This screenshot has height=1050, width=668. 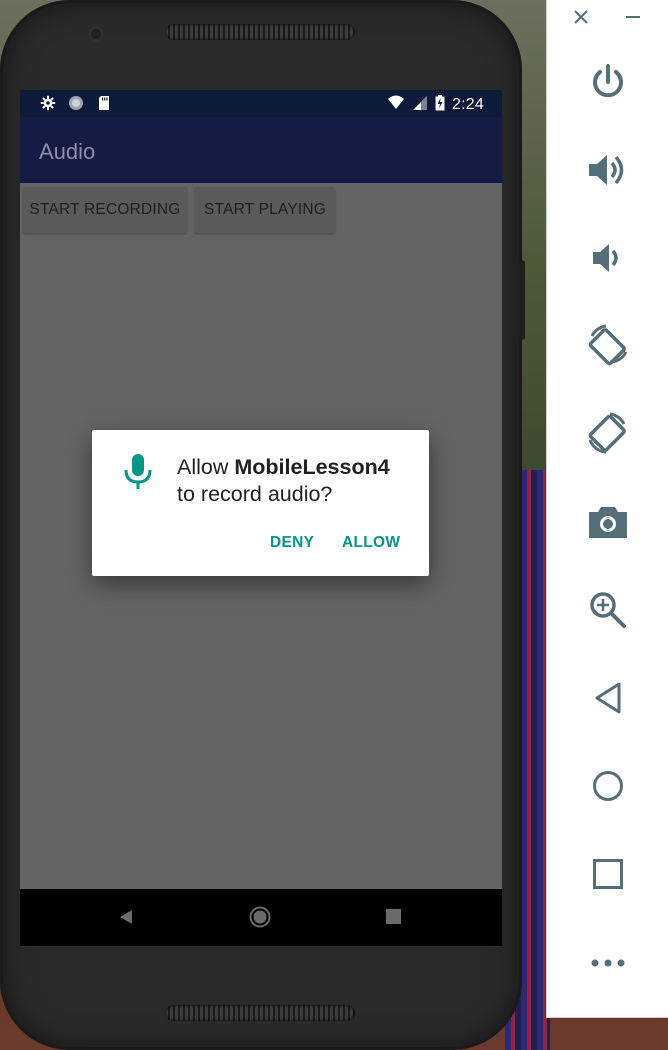 I want to click on volume-down-button, so click(x=607, y=260).